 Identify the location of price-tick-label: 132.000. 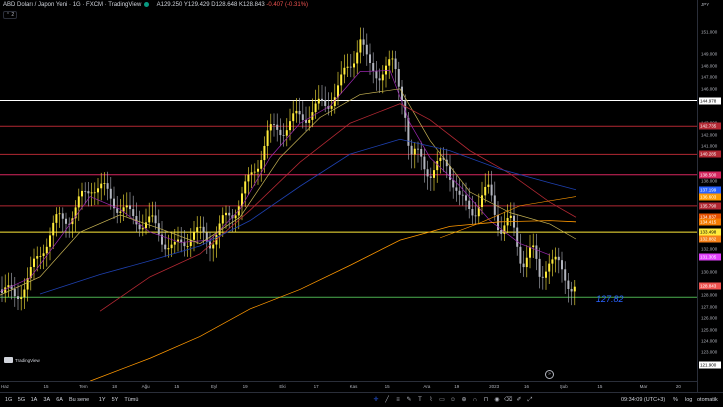
(709, 249).